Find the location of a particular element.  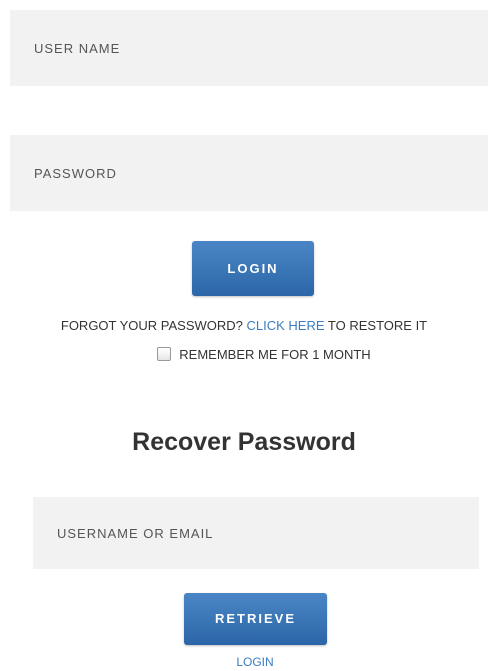

forgot-prefix: FORGOT YOUR PASSWORD? is located at coordinates (153, 325).